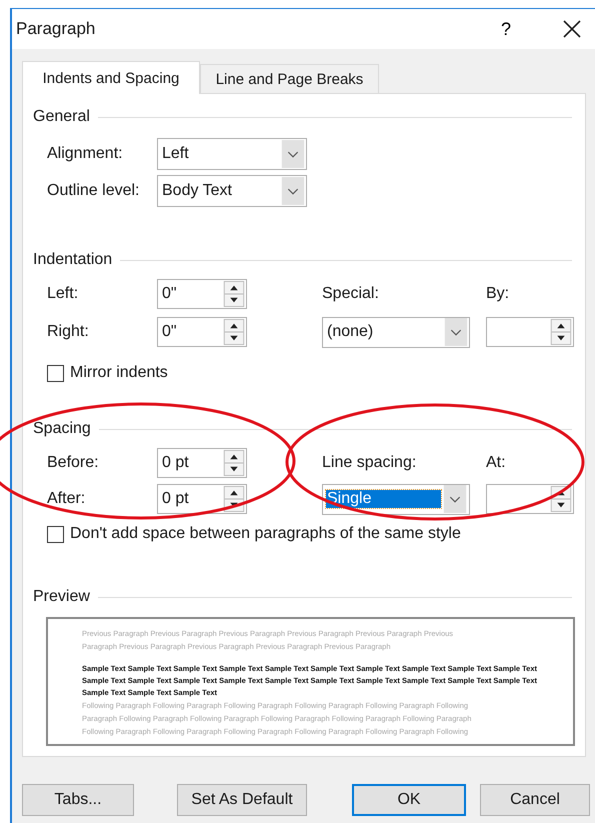 Image resolution: width=595 pixels, height=823 pixels. I want to click on checkbox-label: Don't add space between paragraphs of the same style, so click(265, 534).